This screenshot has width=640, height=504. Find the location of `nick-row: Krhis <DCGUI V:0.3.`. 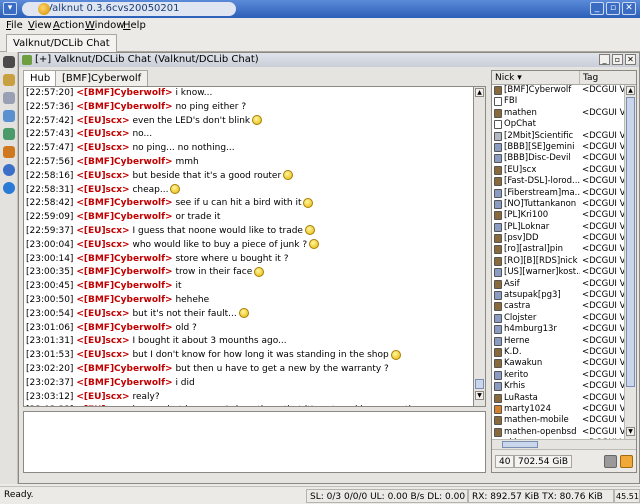

nick-row: Krhis <DCGUI V:0.3. is located at coordinates (558, 386).